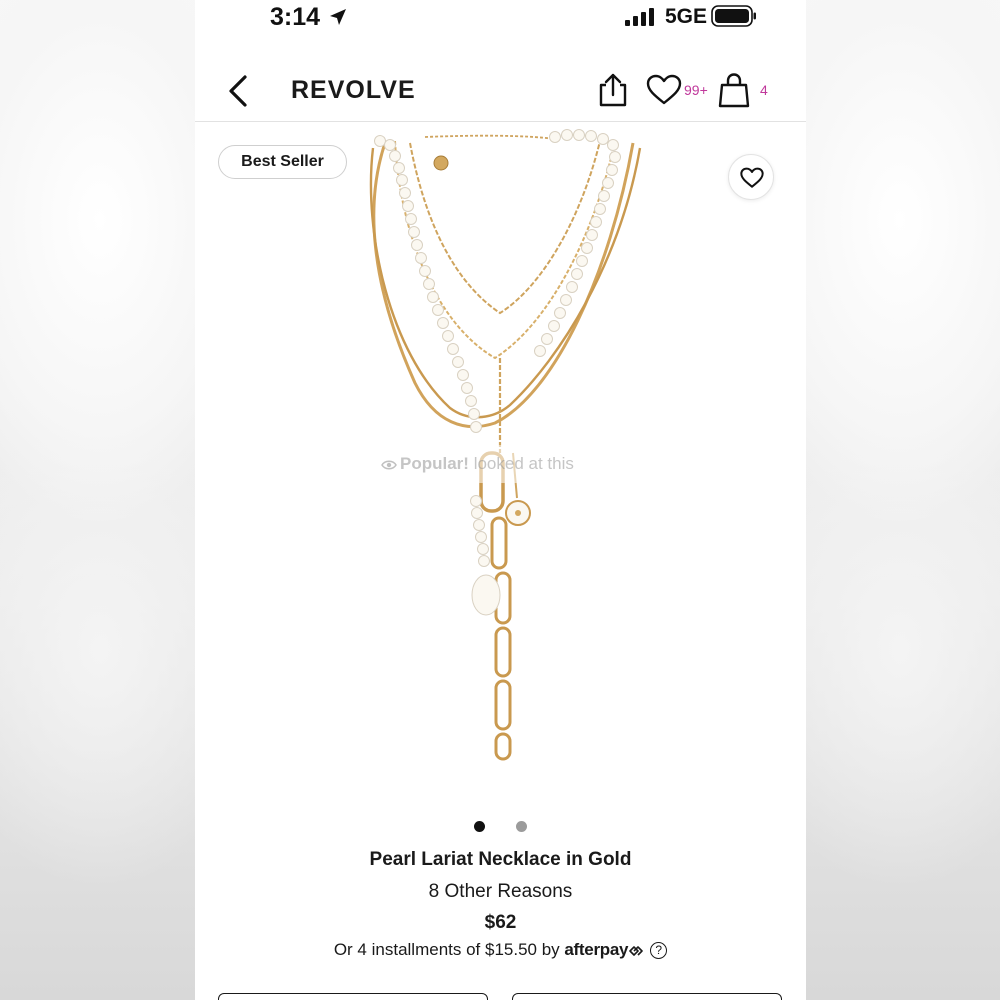  Describe the element at coordinates (500, 20) in the screenshot. I see `status-bar: 3:14 5GE` at that location.